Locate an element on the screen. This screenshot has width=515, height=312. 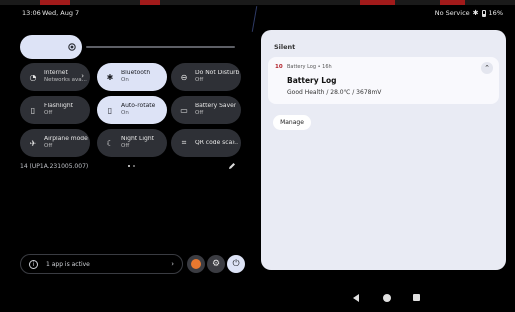
tile-internet: ◔ Internet Networks ava... › is located at coordinates (55, 77).